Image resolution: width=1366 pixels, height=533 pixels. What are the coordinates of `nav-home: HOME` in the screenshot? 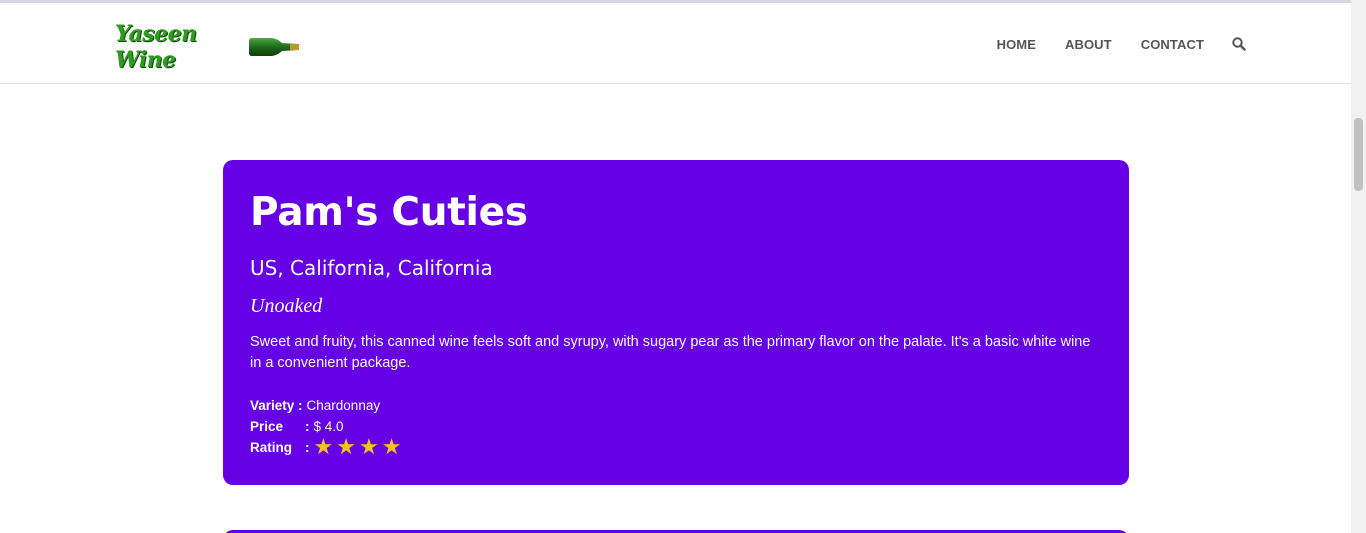 It's located at (1016, 44).